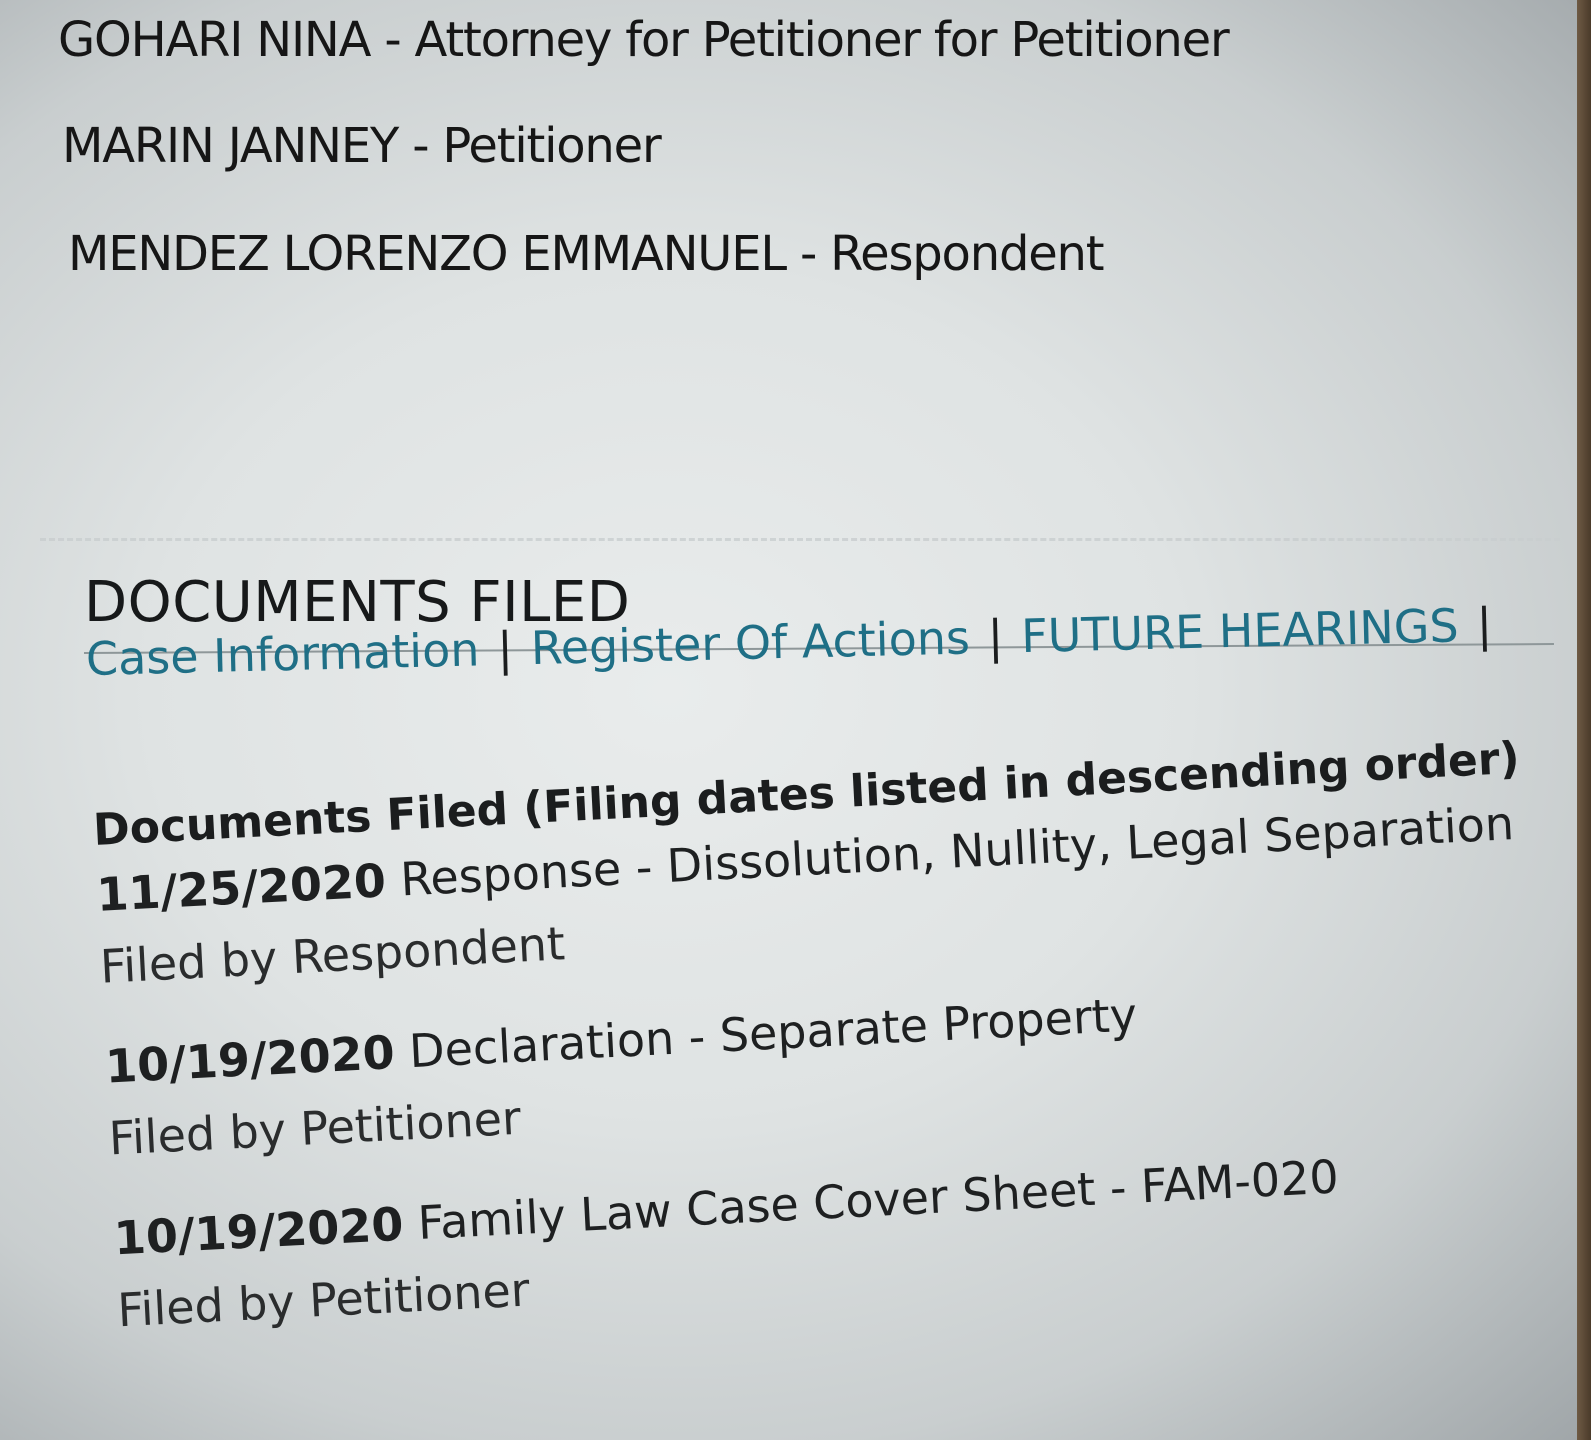  Describe the element at coordinates (427, 254) in the screenshot. I see `party-name: MENDEZ LORENZO EMMANUEL` at that location.